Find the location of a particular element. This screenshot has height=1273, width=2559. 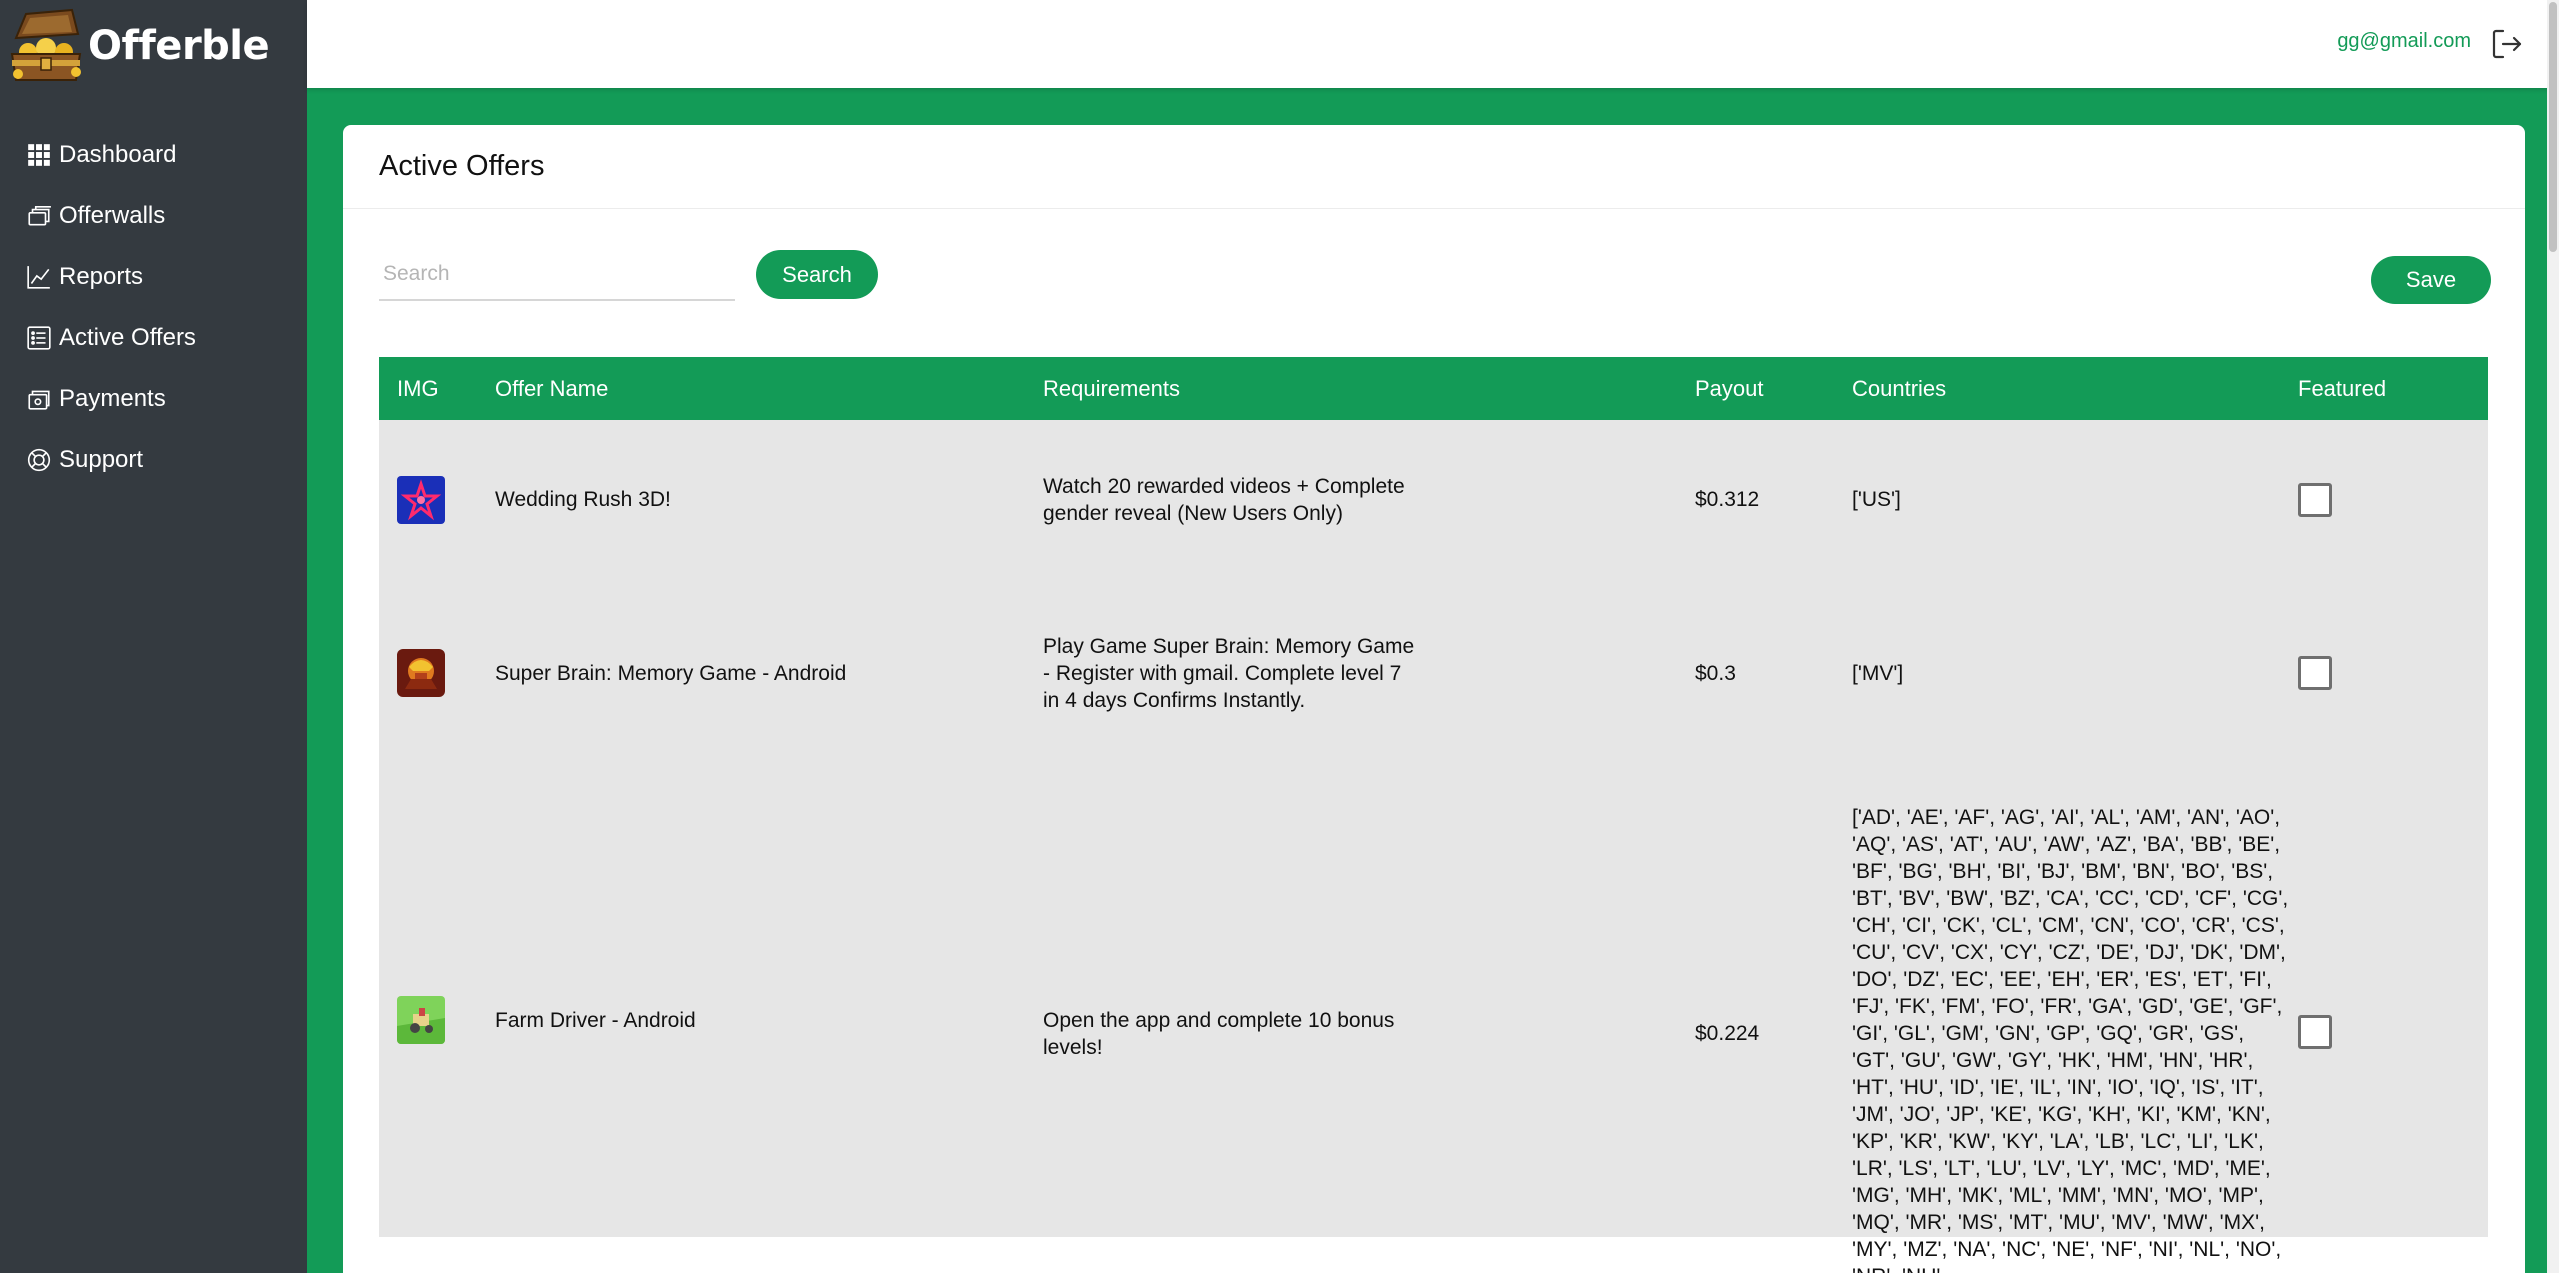

cash-icon is located at coordinates (39, 399).